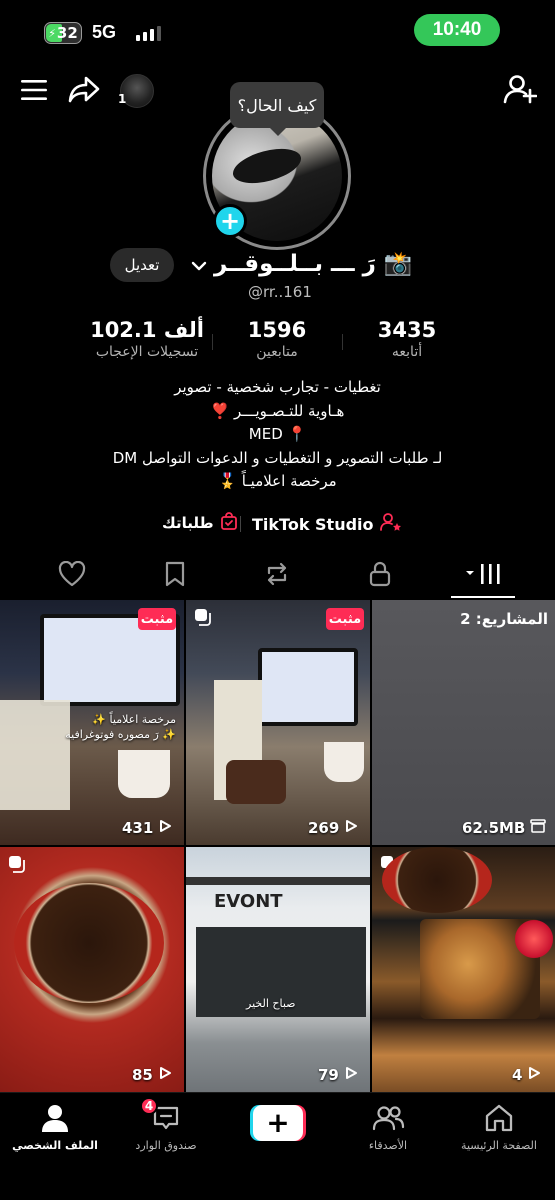 The height and width of the screenshot is (1200, 555). I want to click on nav-profile-label: الملف الشخصي, so click(55, 1145).